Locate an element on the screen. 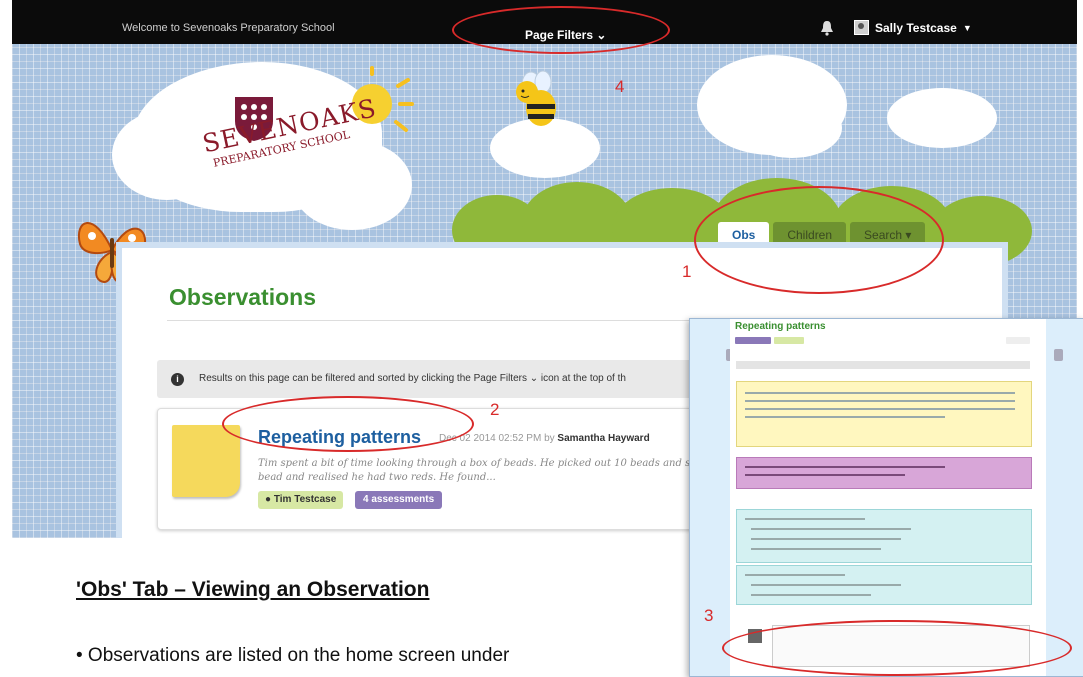 The image size is (1083, 677). annotation-number: 4 is located at coordinates (620, 86).